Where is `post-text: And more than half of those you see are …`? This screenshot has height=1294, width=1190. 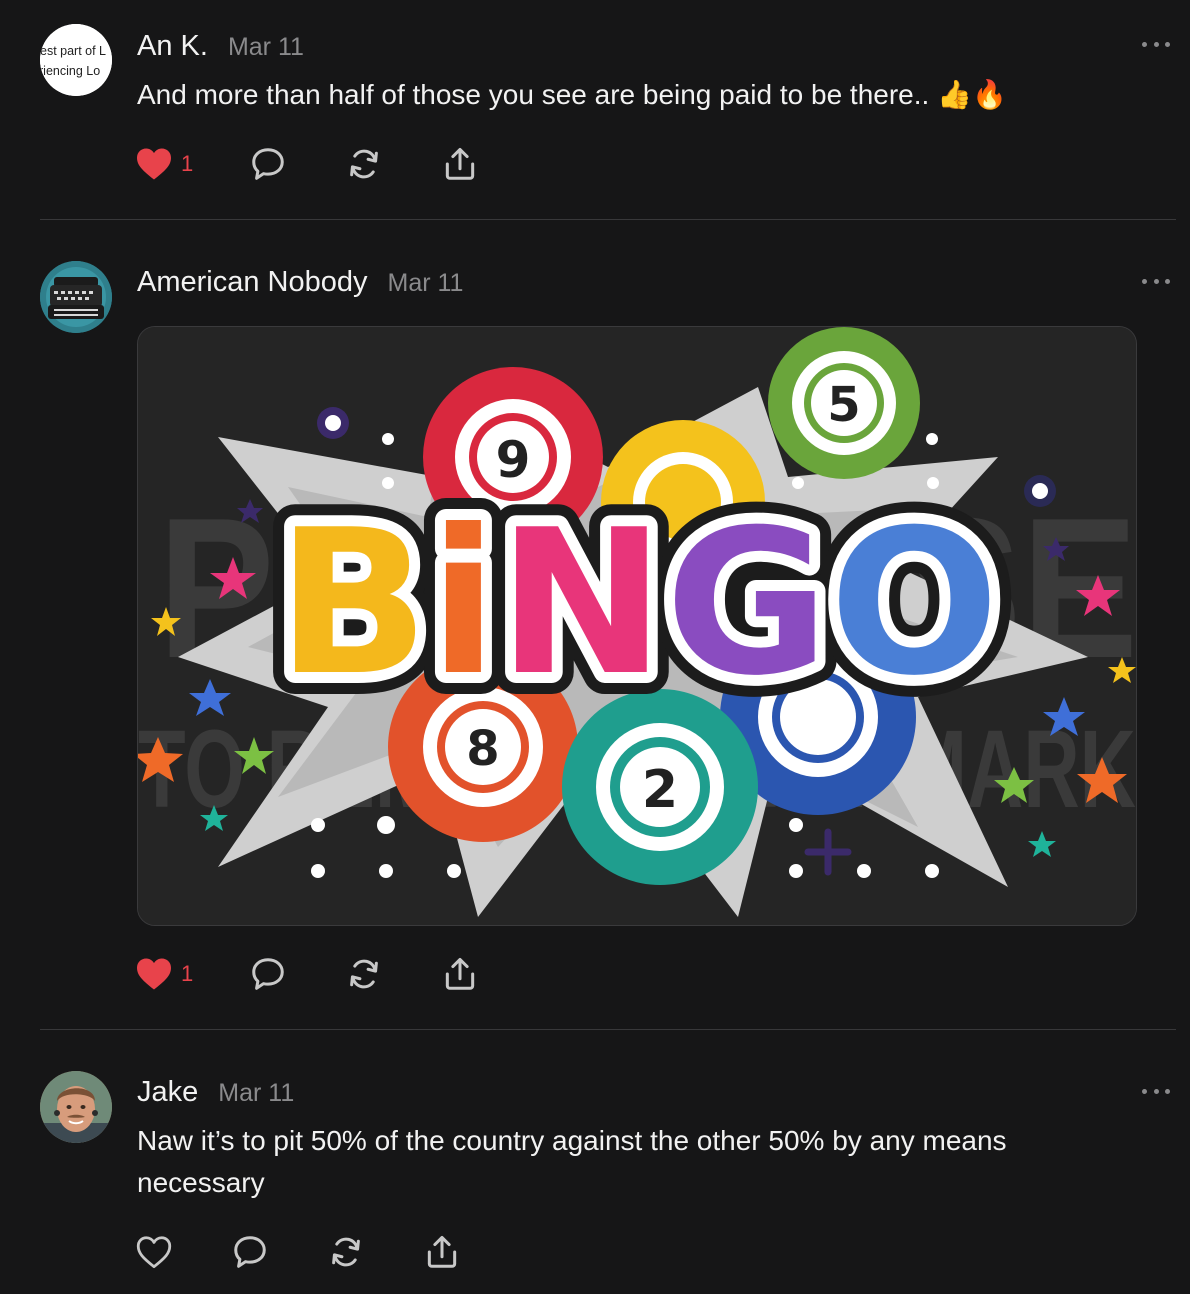 post-text: And more than half of those you see are … is located at coordinates (572, 94).